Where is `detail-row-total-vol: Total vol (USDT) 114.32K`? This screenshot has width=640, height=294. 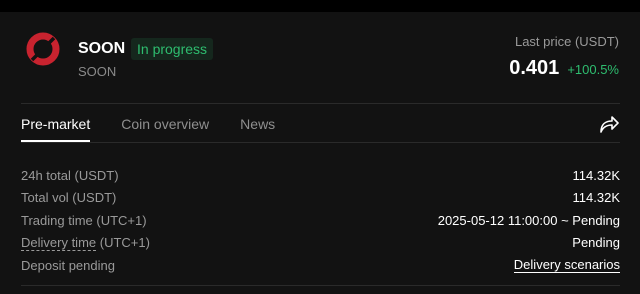
detail-row-total-vol: Total vol (USDT) 114.32K is located at coordinates (320, 198).